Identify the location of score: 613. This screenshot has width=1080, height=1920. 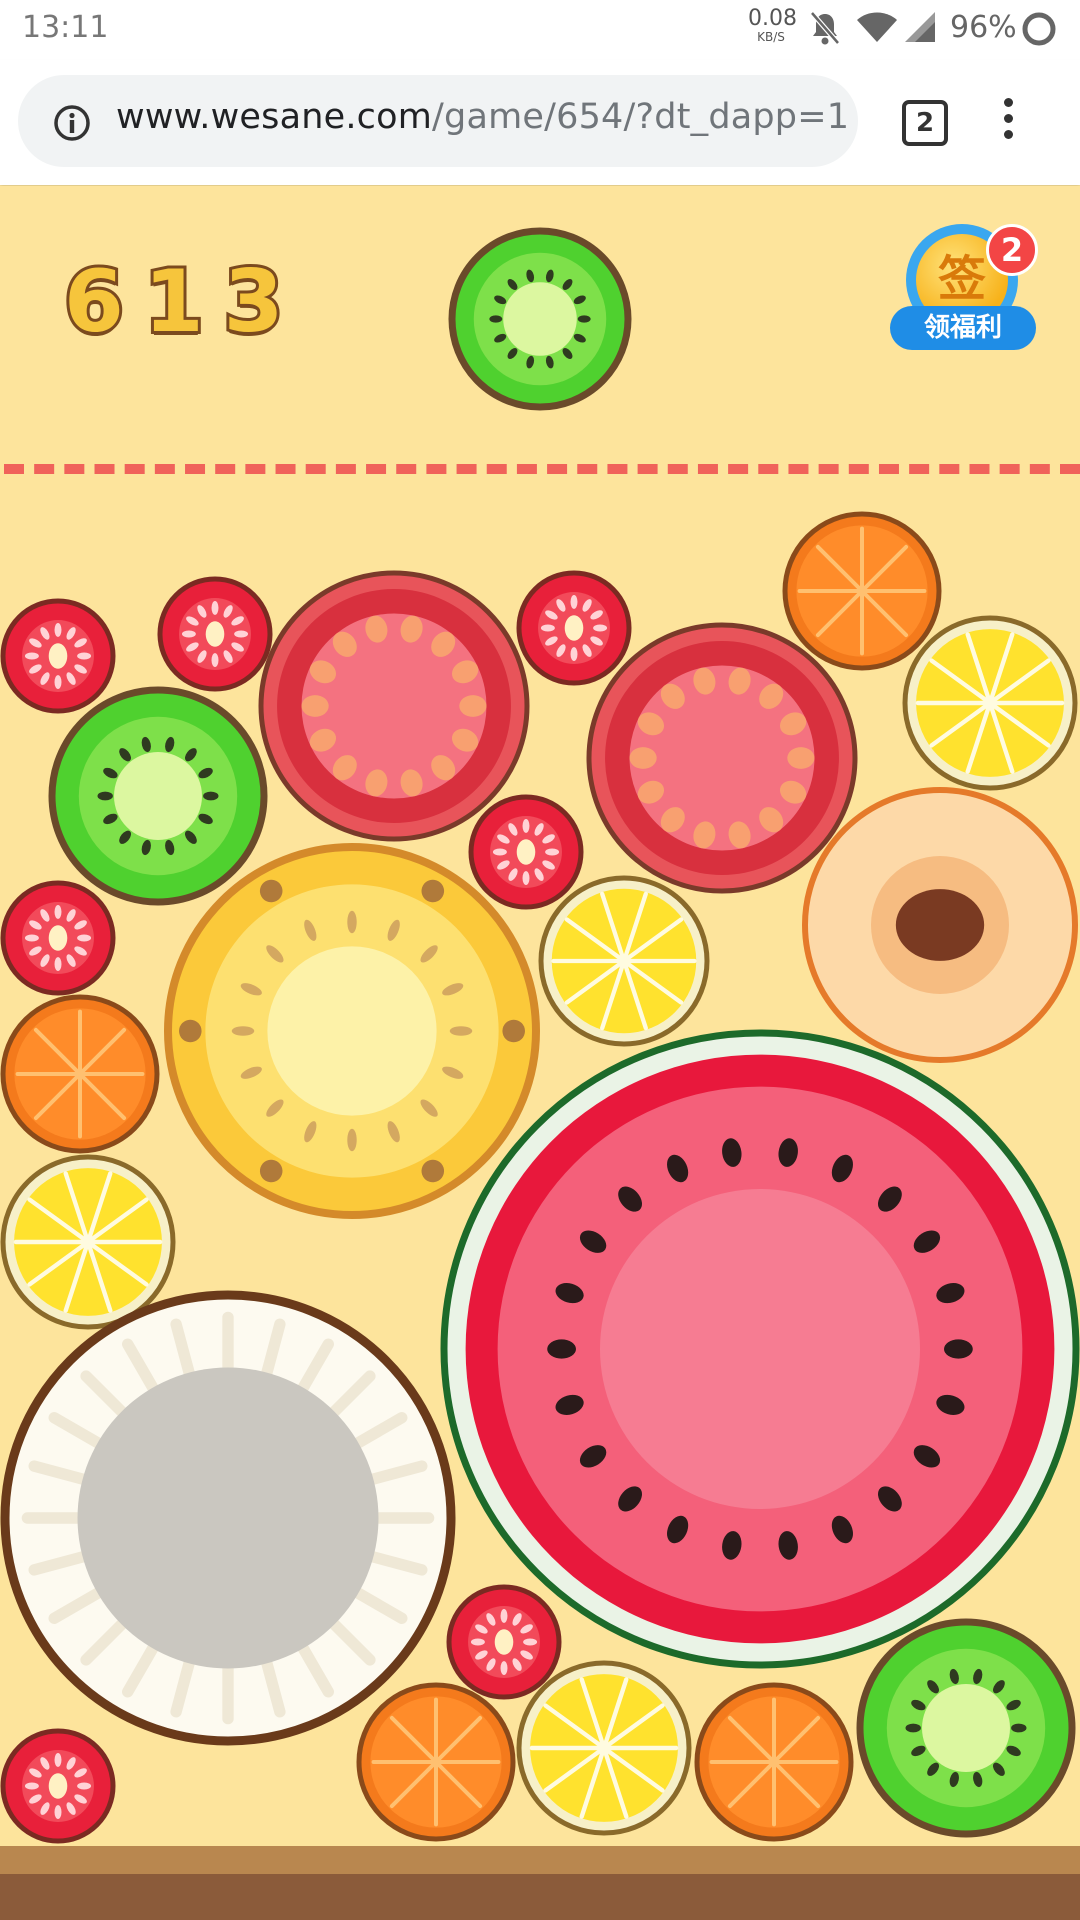
(182, 302).